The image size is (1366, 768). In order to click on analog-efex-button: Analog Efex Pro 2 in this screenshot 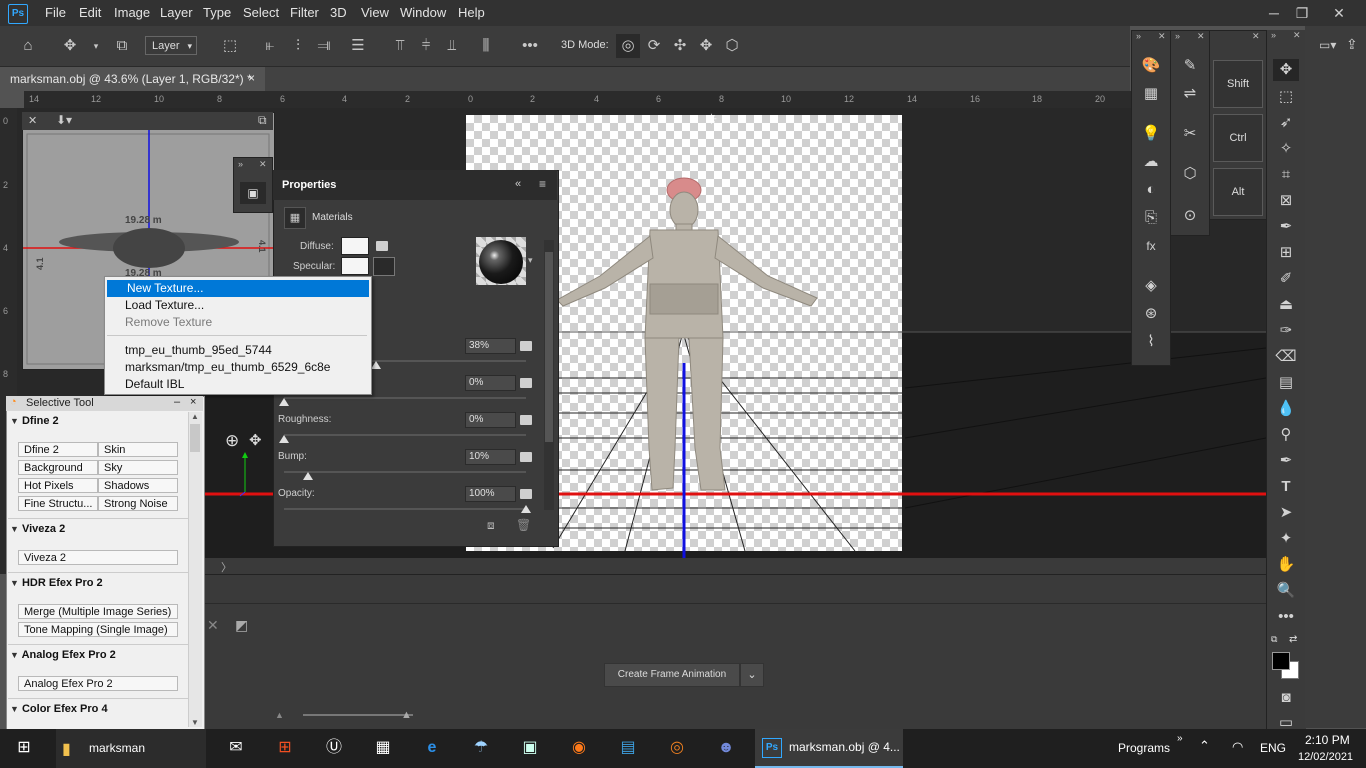, I will do `click(98, 683)`.